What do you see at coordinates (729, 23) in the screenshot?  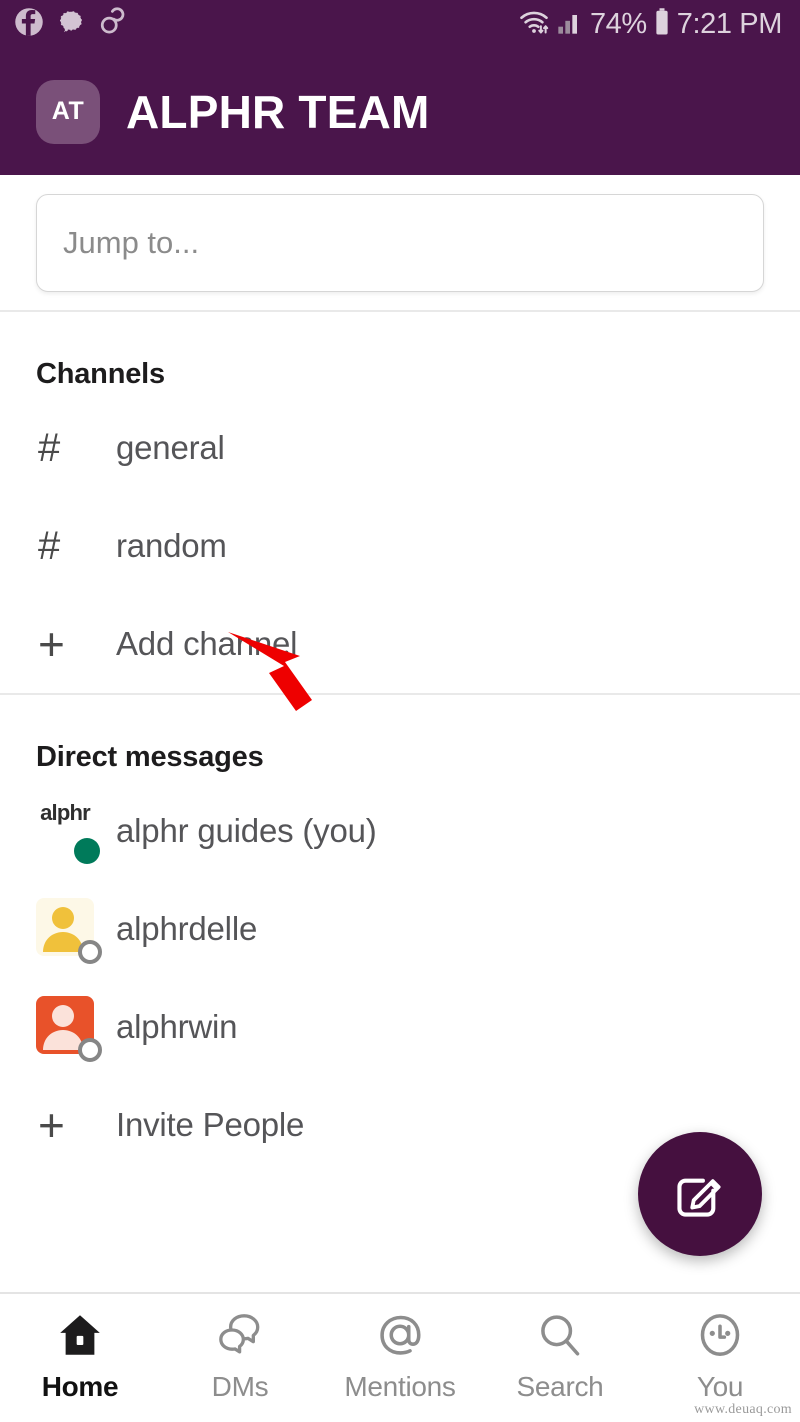 I see `clock-label: 7:21 PM` at bounding box center [729, 23].